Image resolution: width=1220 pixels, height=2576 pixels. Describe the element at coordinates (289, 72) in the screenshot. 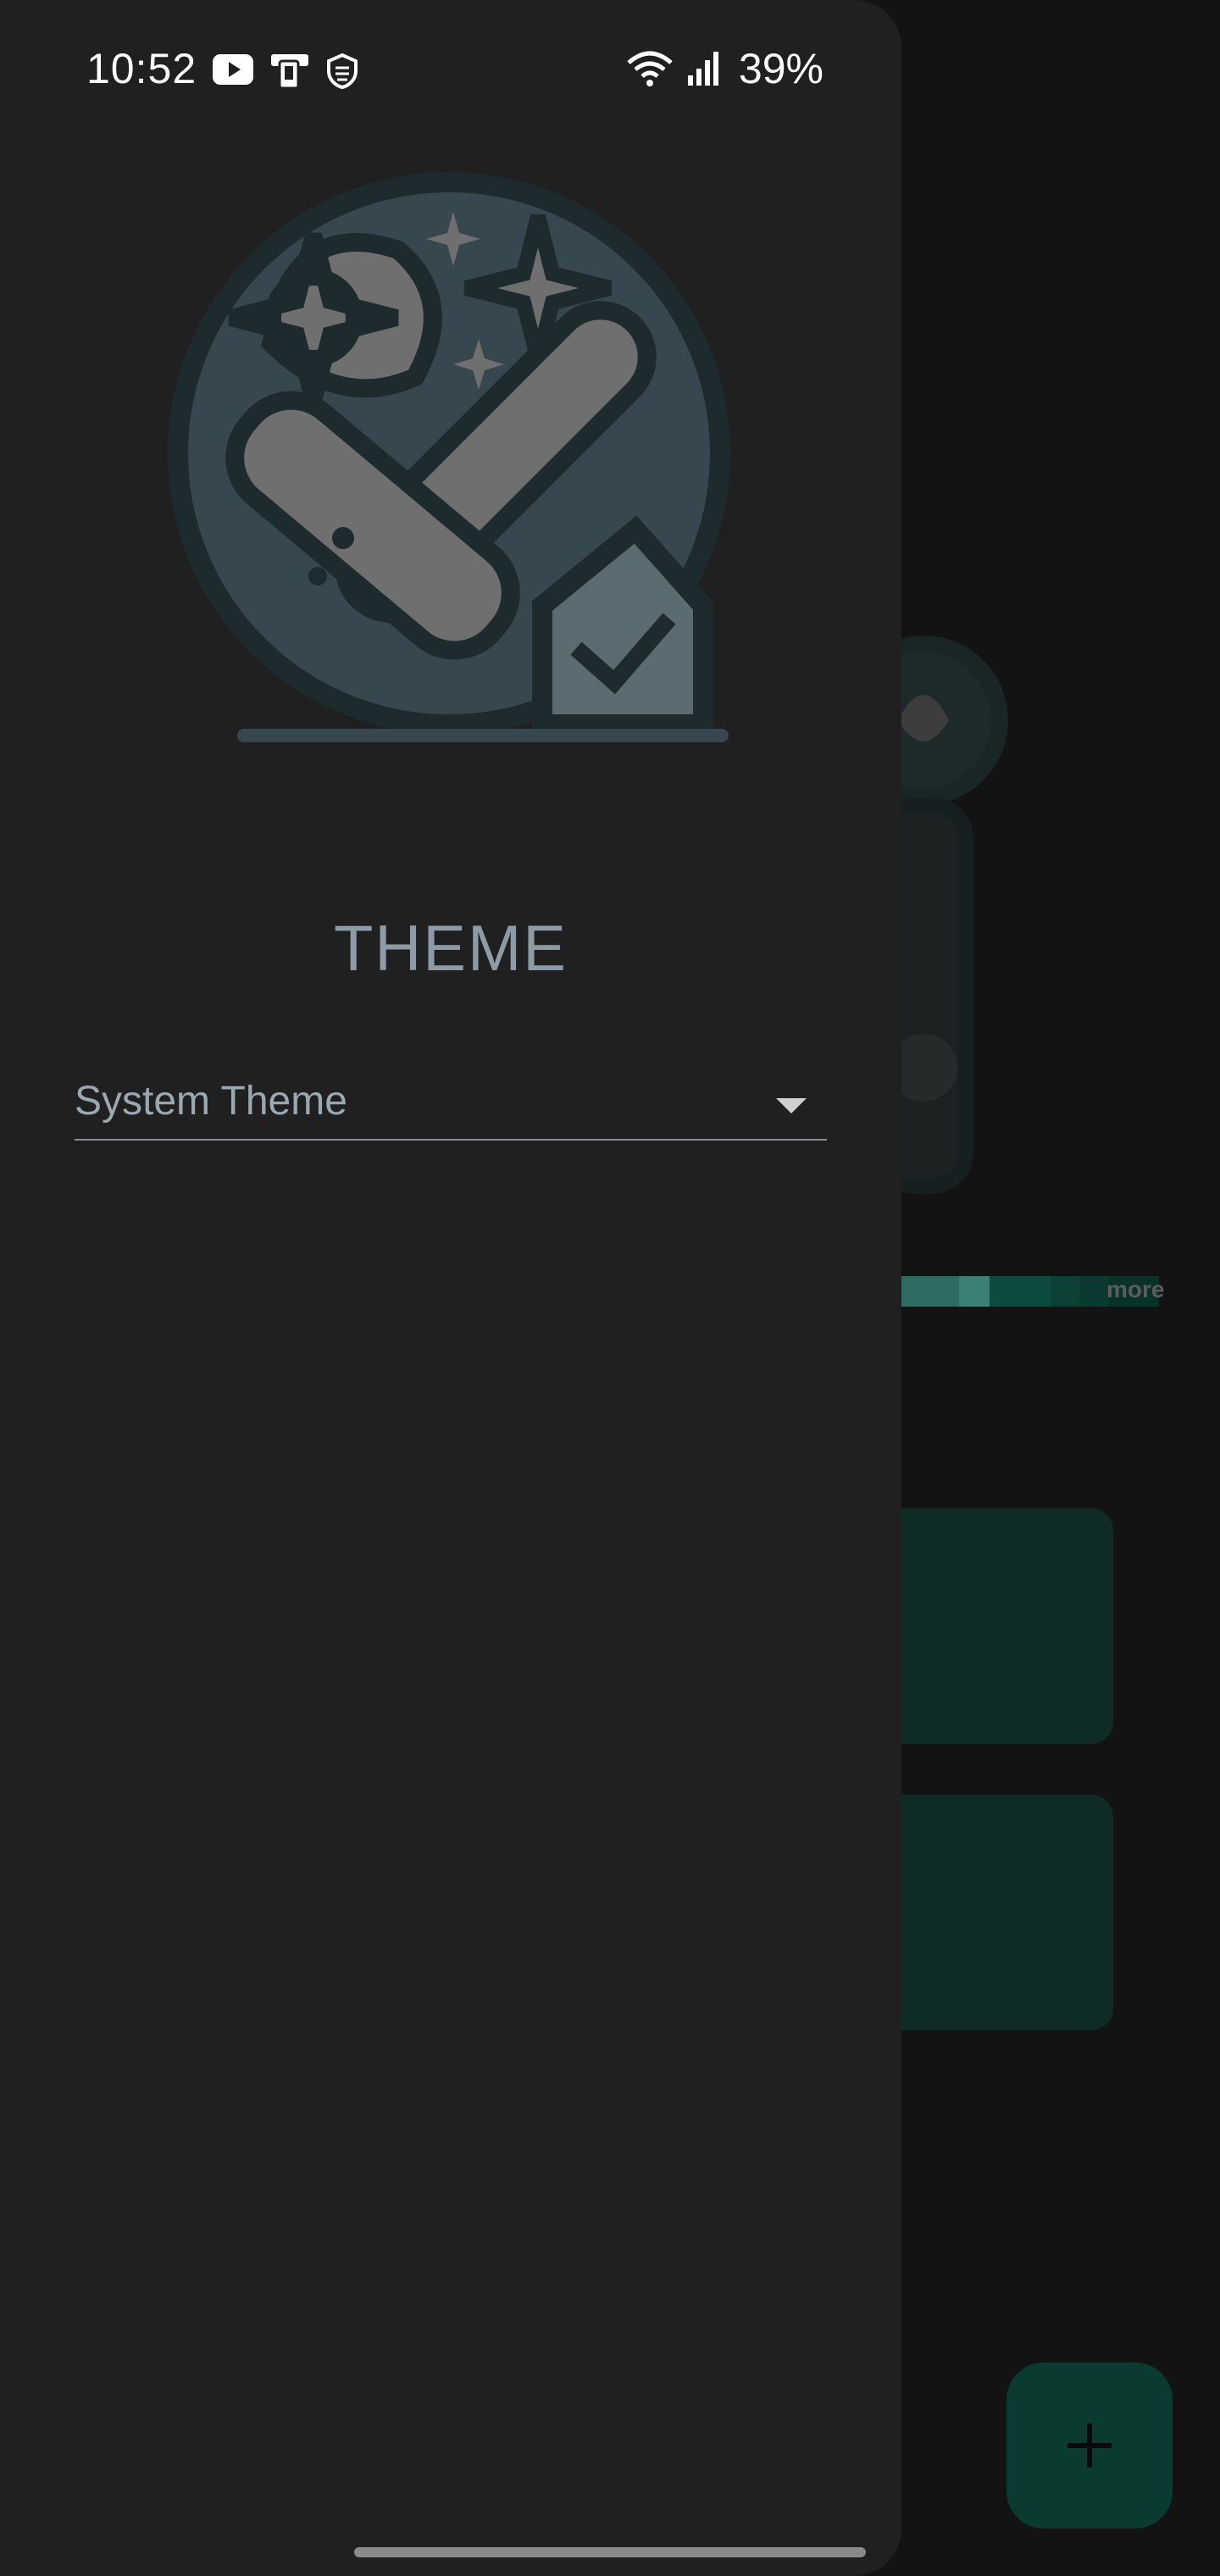

I see `device-icon` at that location.